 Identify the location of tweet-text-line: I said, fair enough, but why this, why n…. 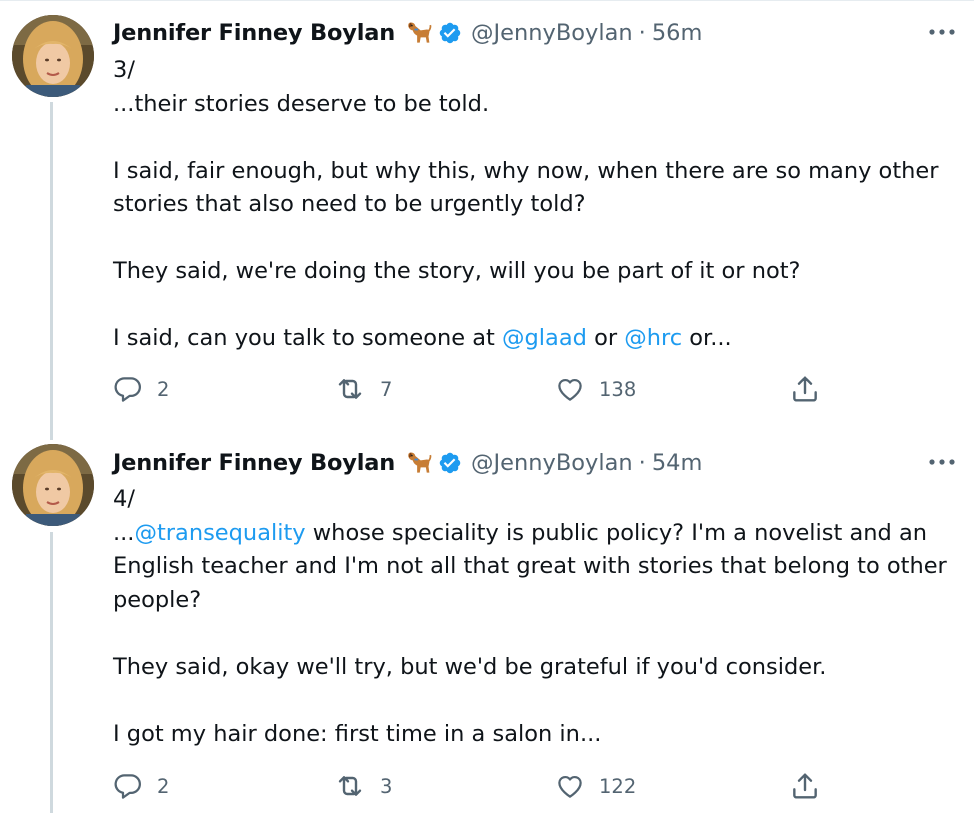
(535, 172).